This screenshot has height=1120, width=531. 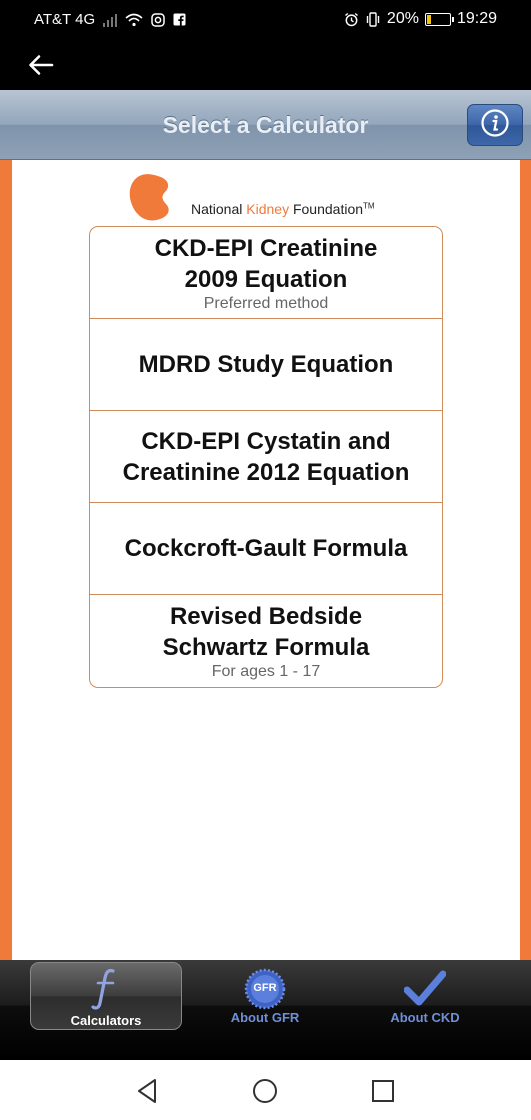 I want to click on facebook-icon, so click(x=179, y=19).